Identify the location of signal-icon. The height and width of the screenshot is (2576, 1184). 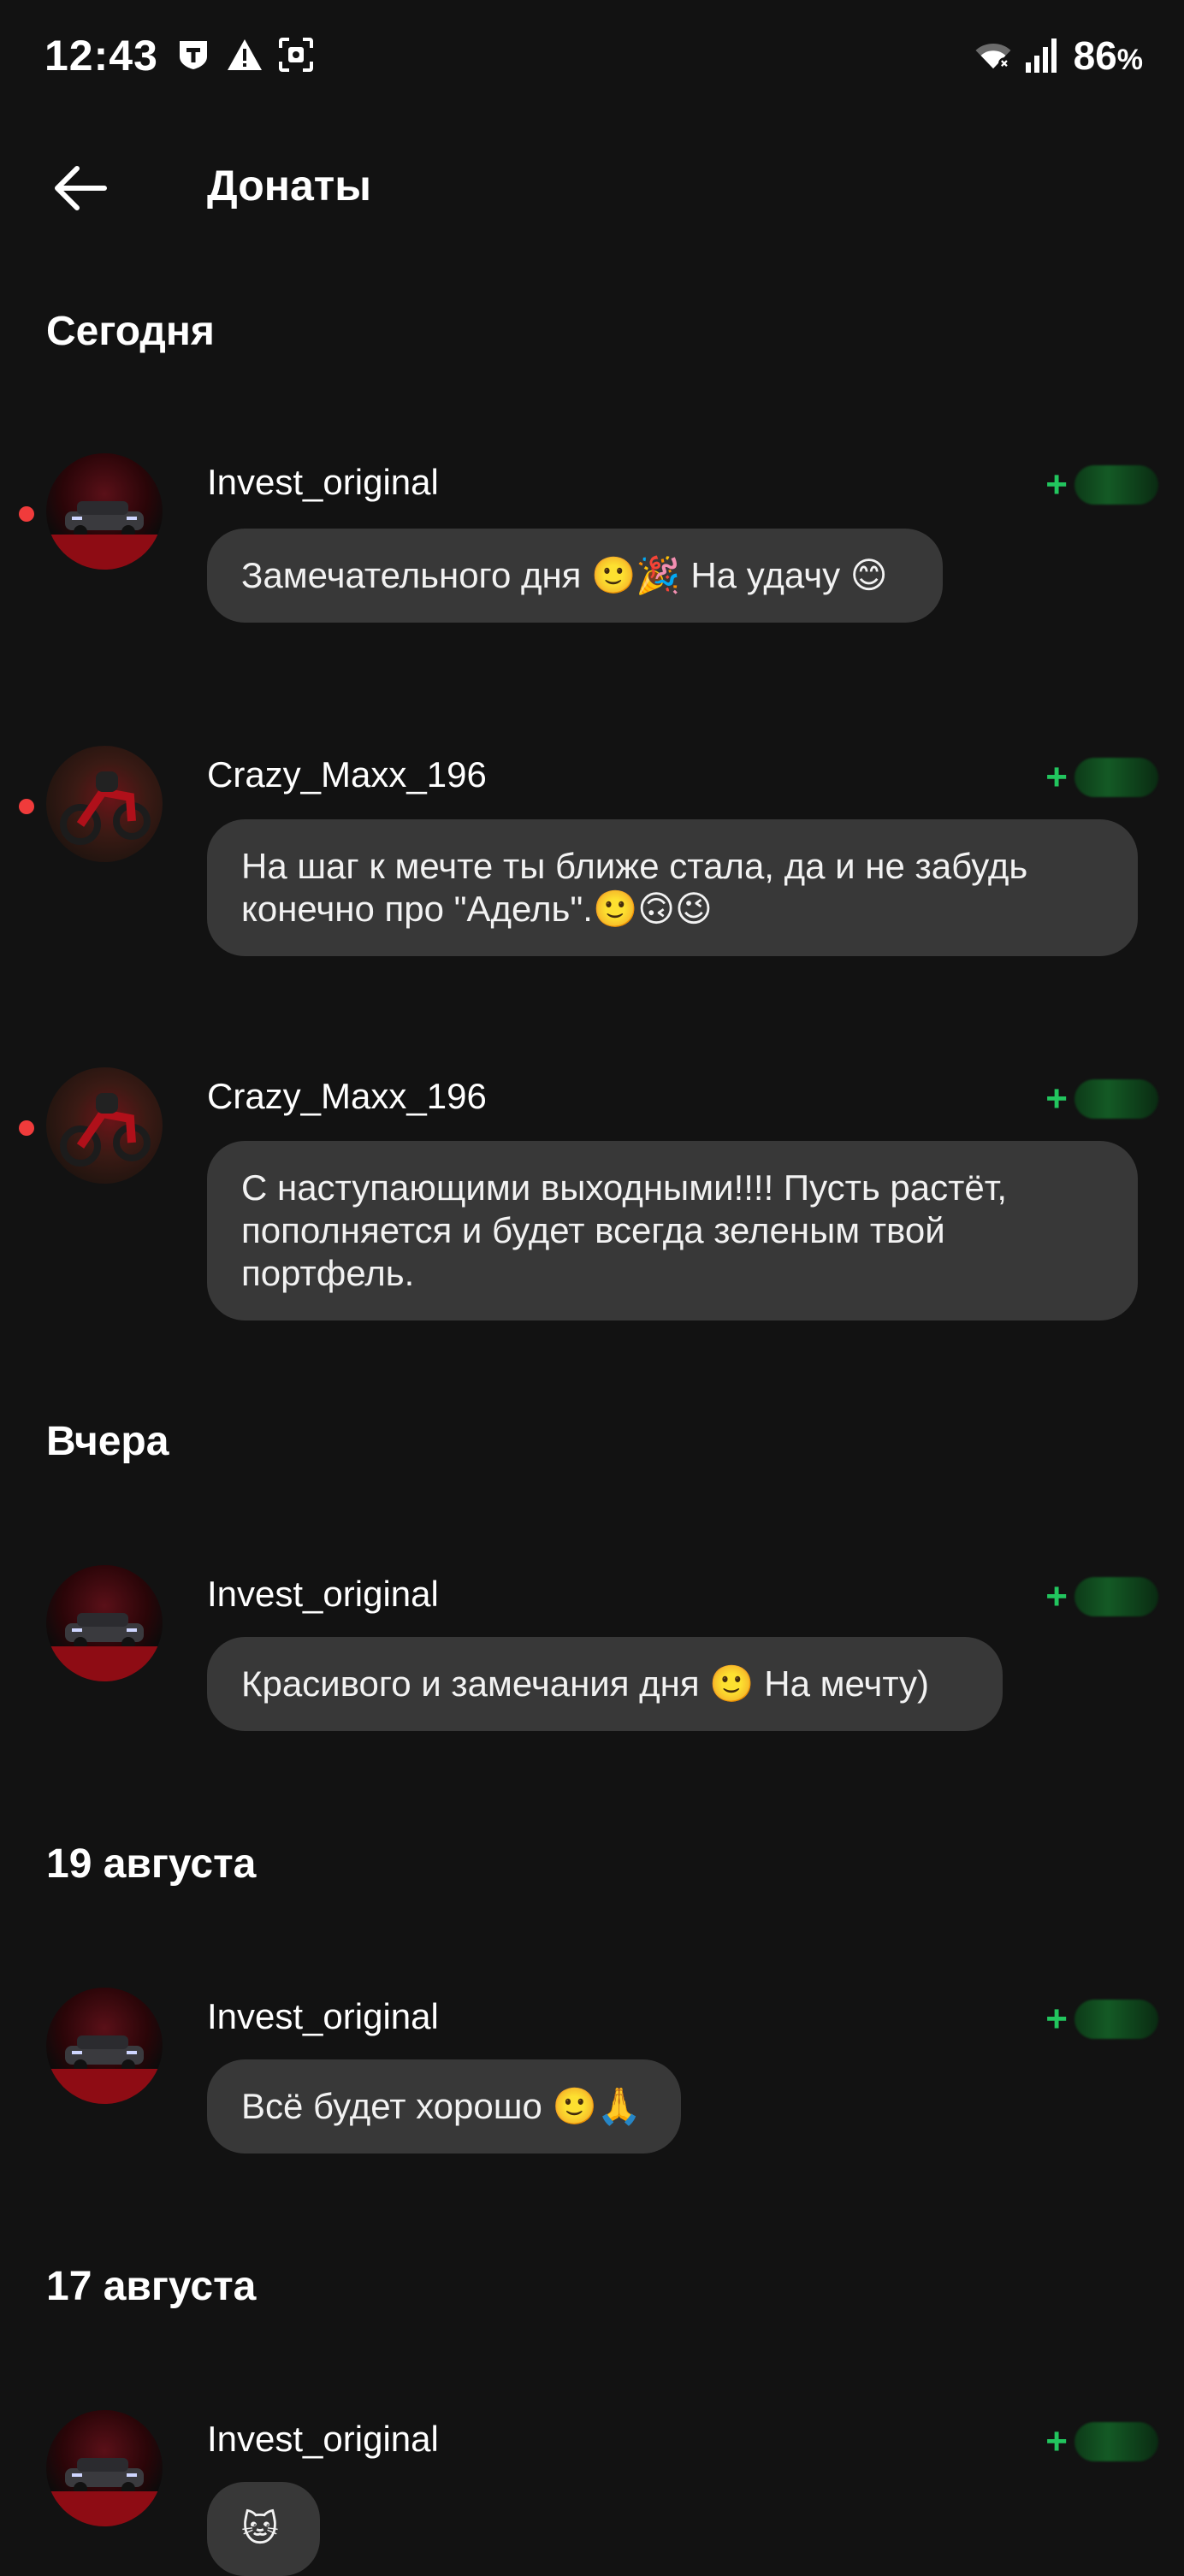
(1043, 55).